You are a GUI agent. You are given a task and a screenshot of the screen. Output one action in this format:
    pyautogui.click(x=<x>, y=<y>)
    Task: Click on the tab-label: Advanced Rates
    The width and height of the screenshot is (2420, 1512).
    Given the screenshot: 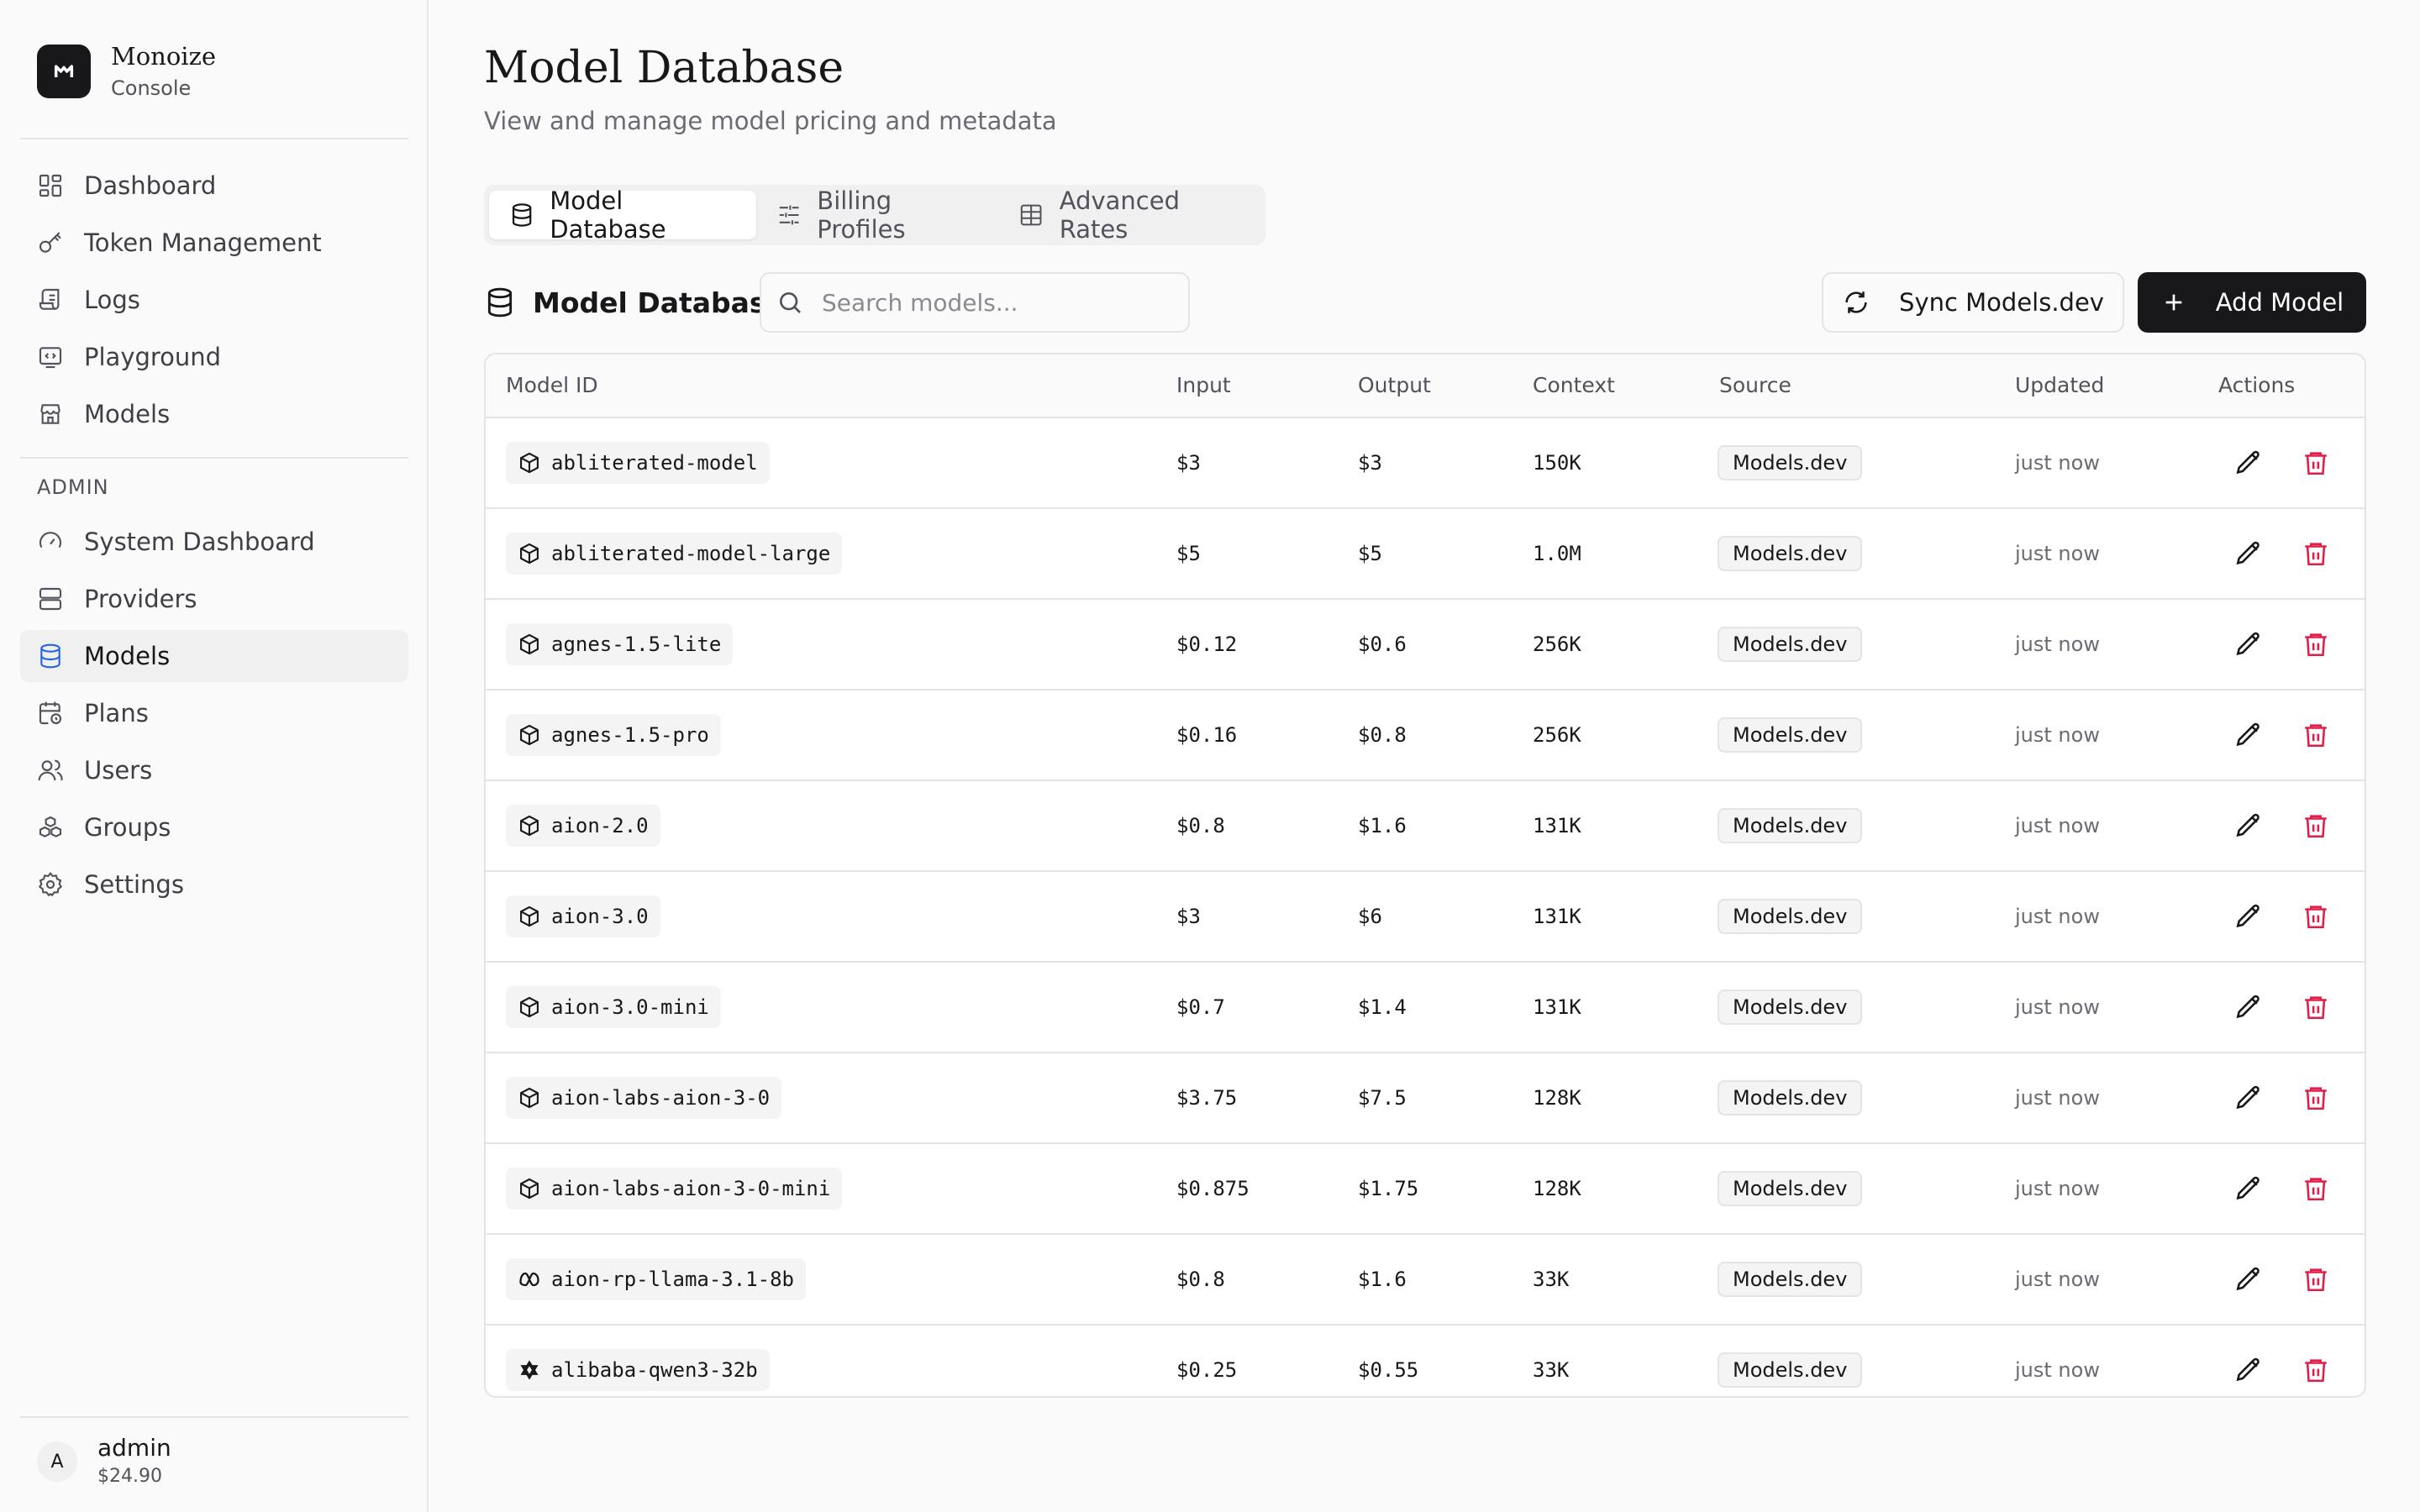 What is the action you would take?
    pyautogui.click(x=1119, y=215)
    